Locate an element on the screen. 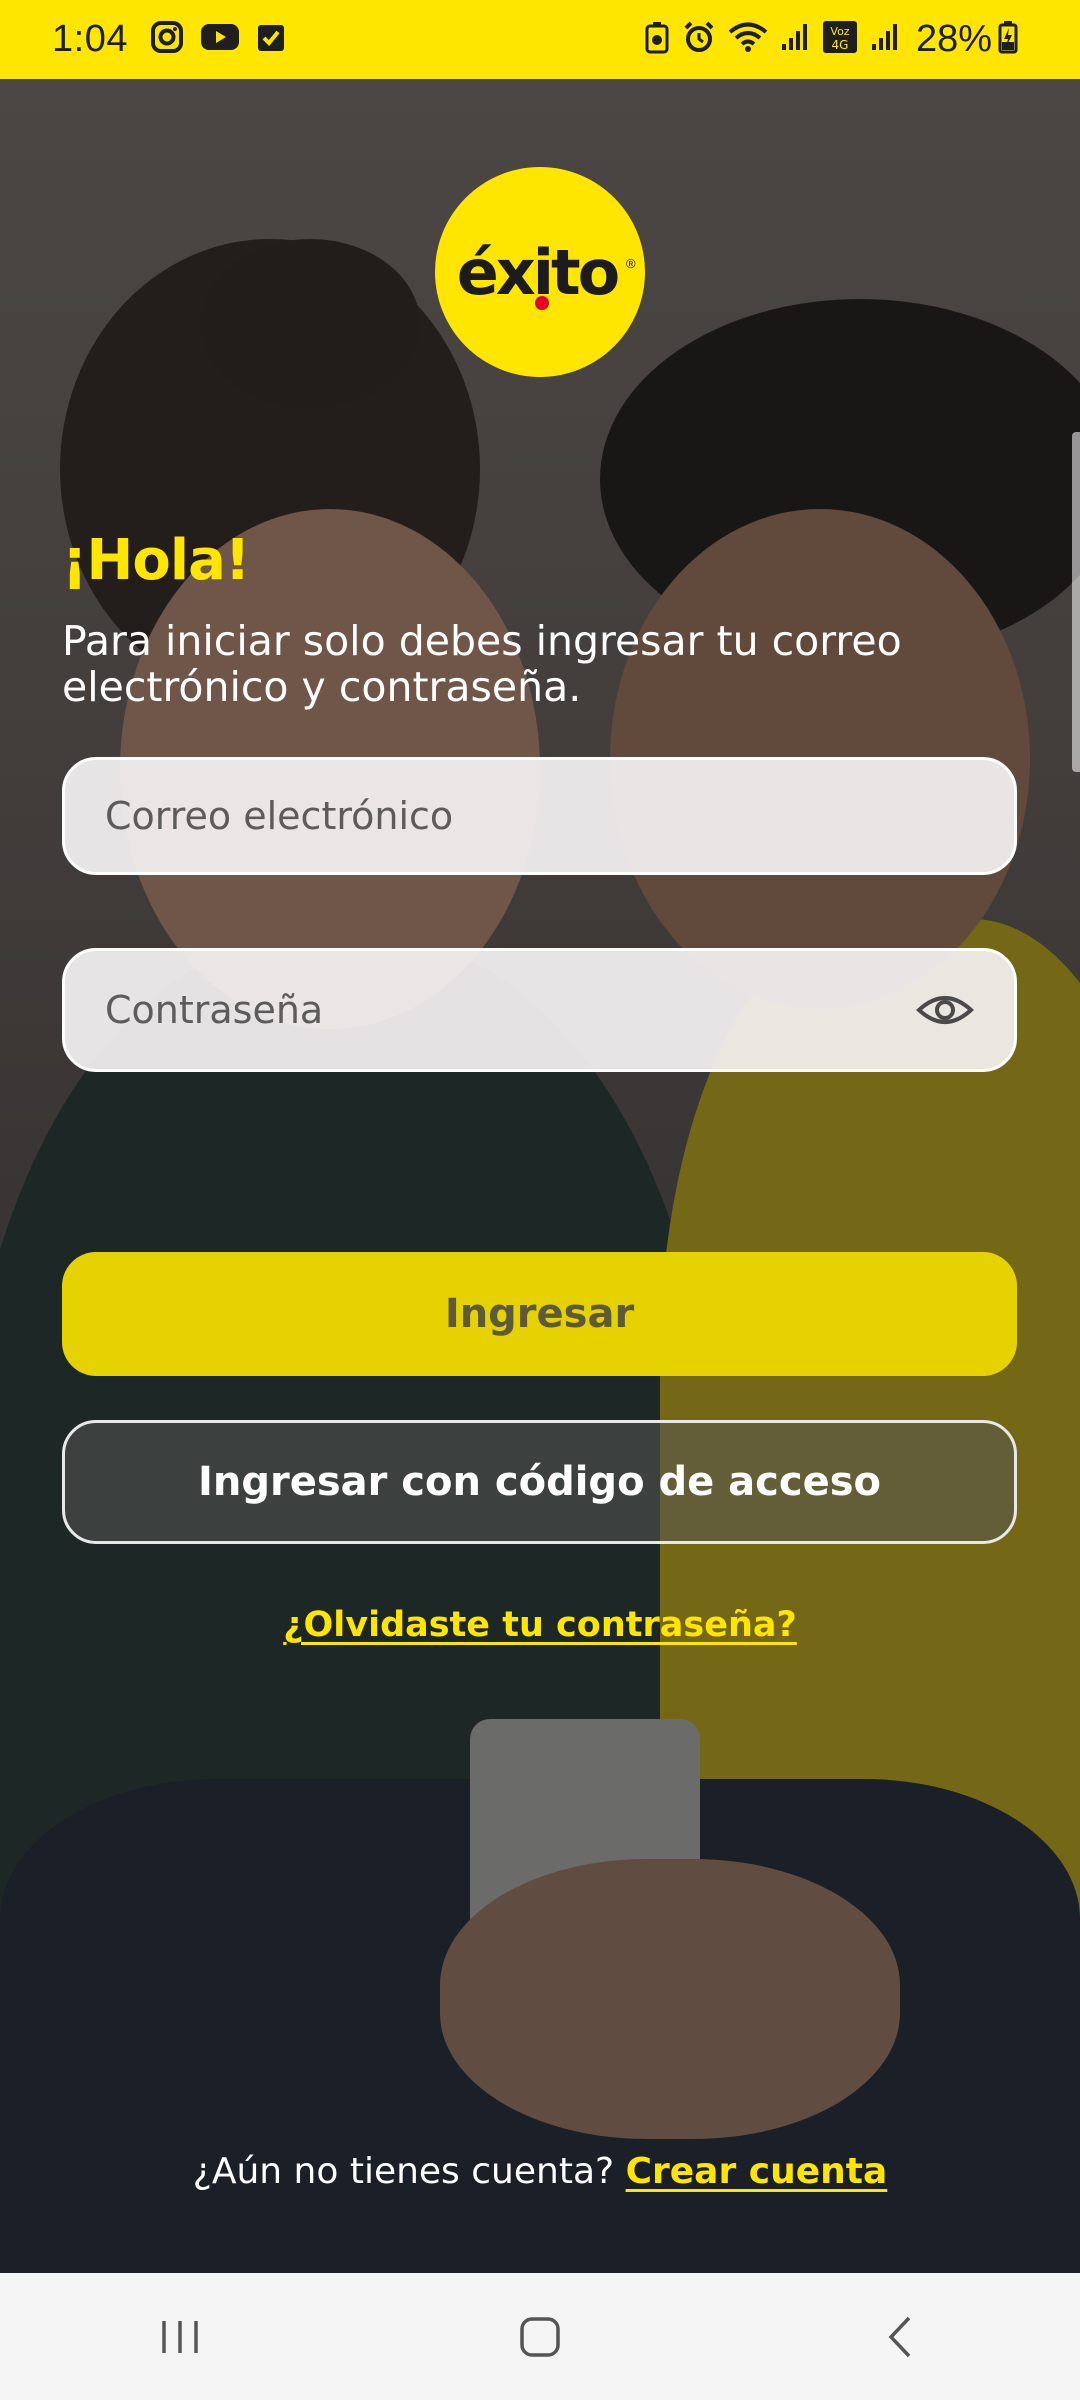  password-input is located at coordinates (510, 1010).